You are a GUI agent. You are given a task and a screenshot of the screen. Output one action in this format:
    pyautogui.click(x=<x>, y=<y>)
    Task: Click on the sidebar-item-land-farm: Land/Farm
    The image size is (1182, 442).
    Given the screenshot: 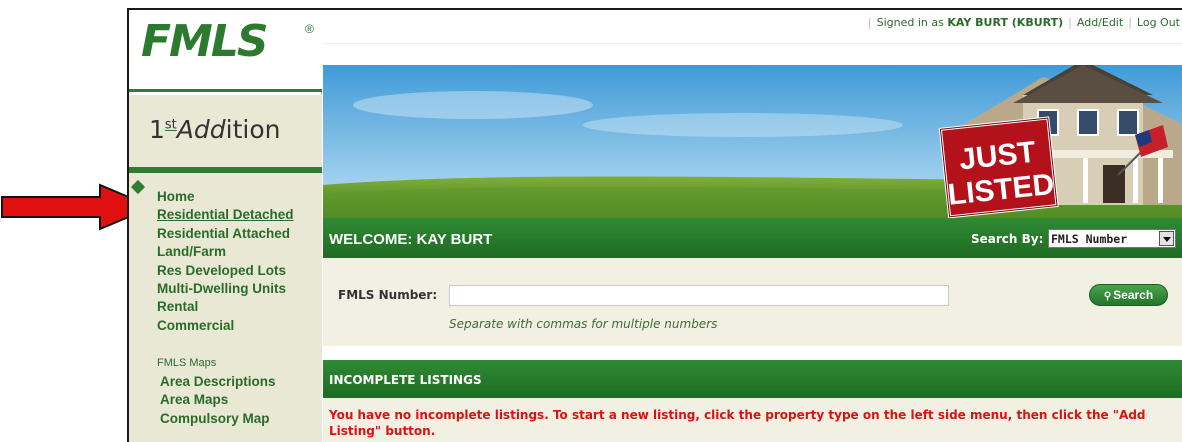 What is the action you would take?
    pyautogui.click(x=225, y=252)
    